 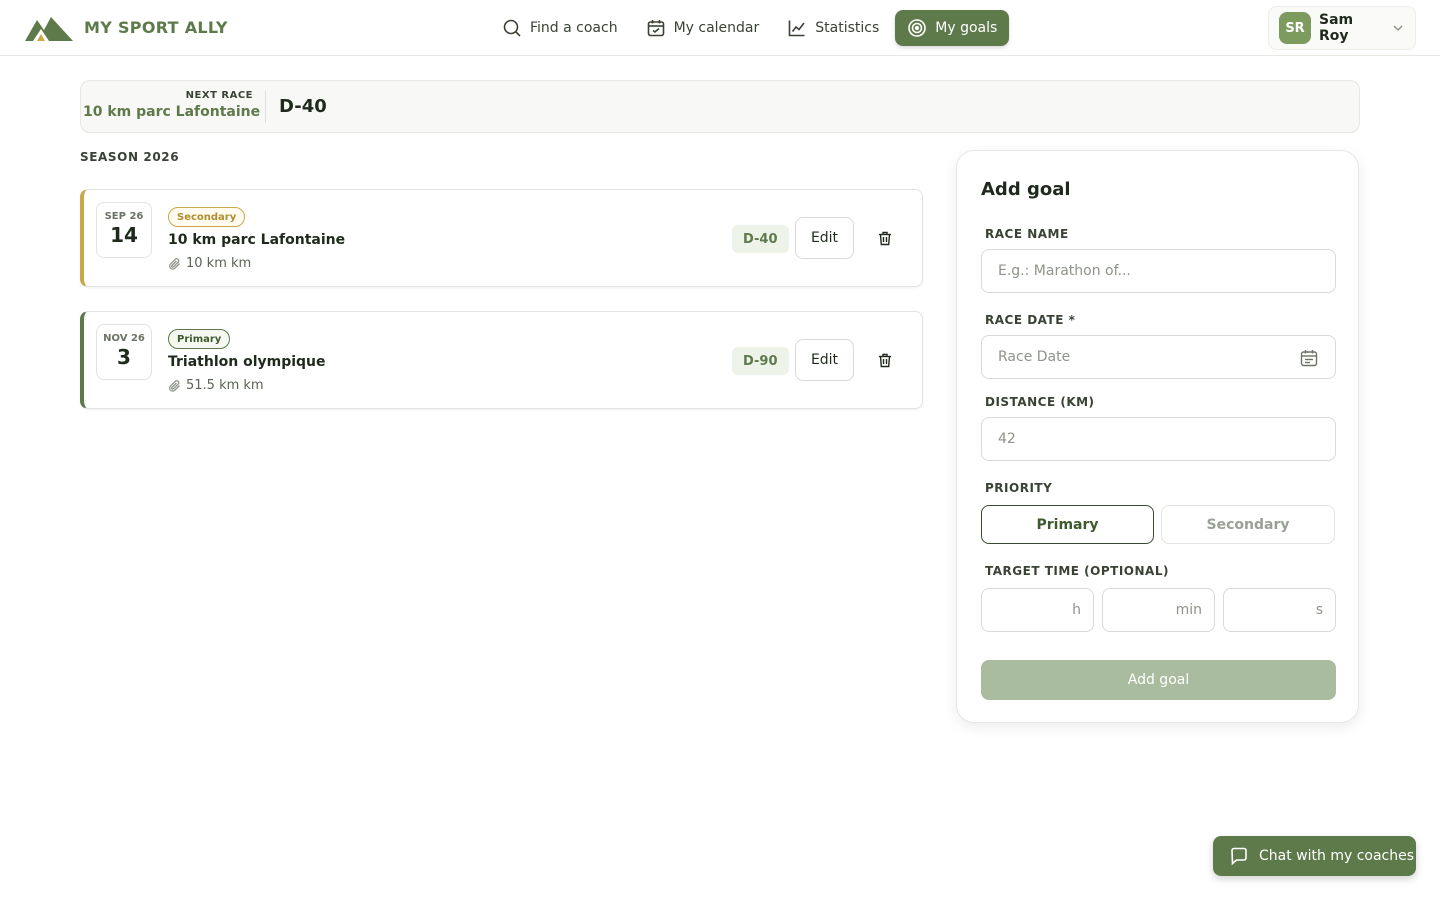 I want to click on user-name: Sam Roy, so click(x=1336, y=28).